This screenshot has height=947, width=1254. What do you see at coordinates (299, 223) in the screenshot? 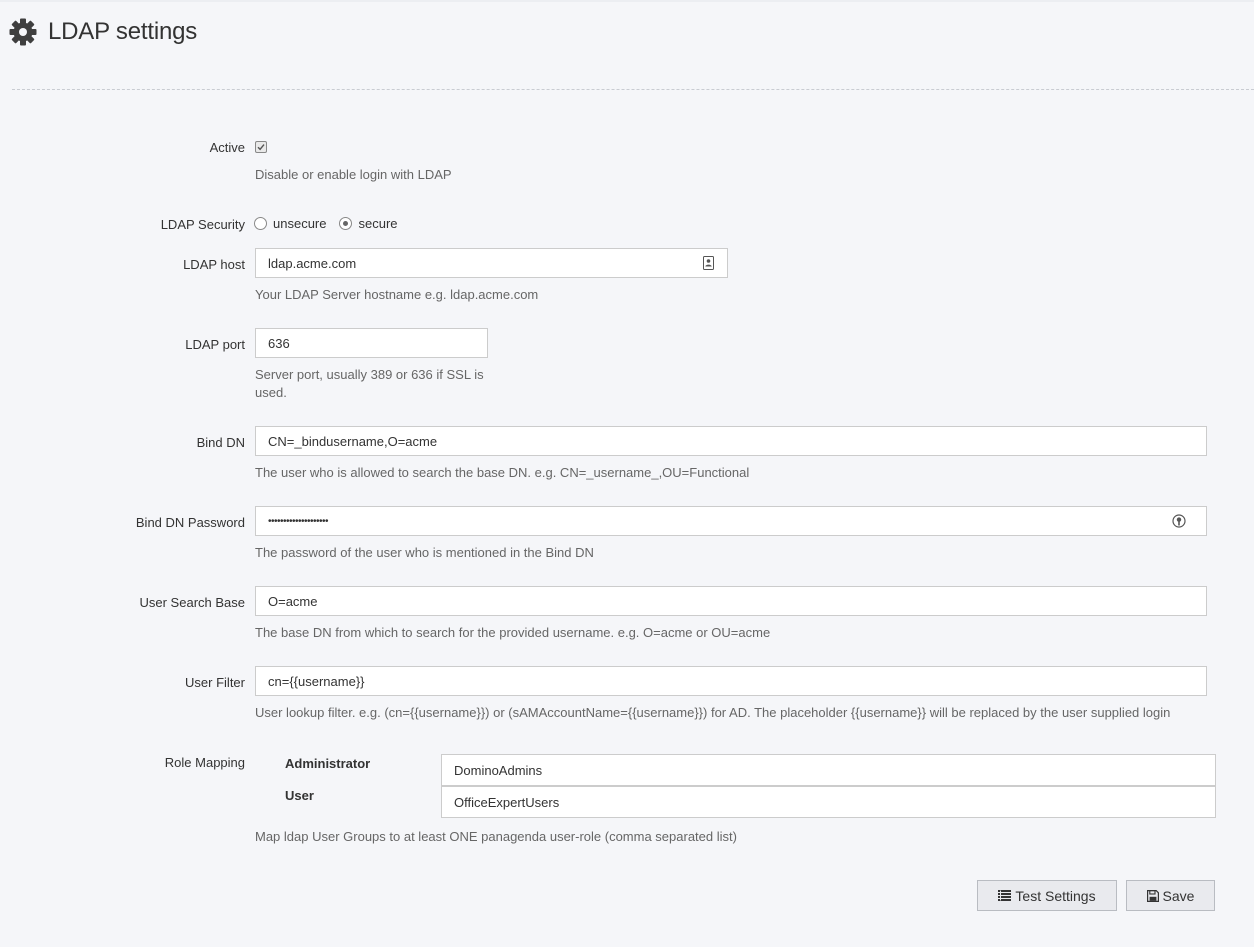
I see `radio-unsecure-label: unsecure` at bounding box center [299, 223].